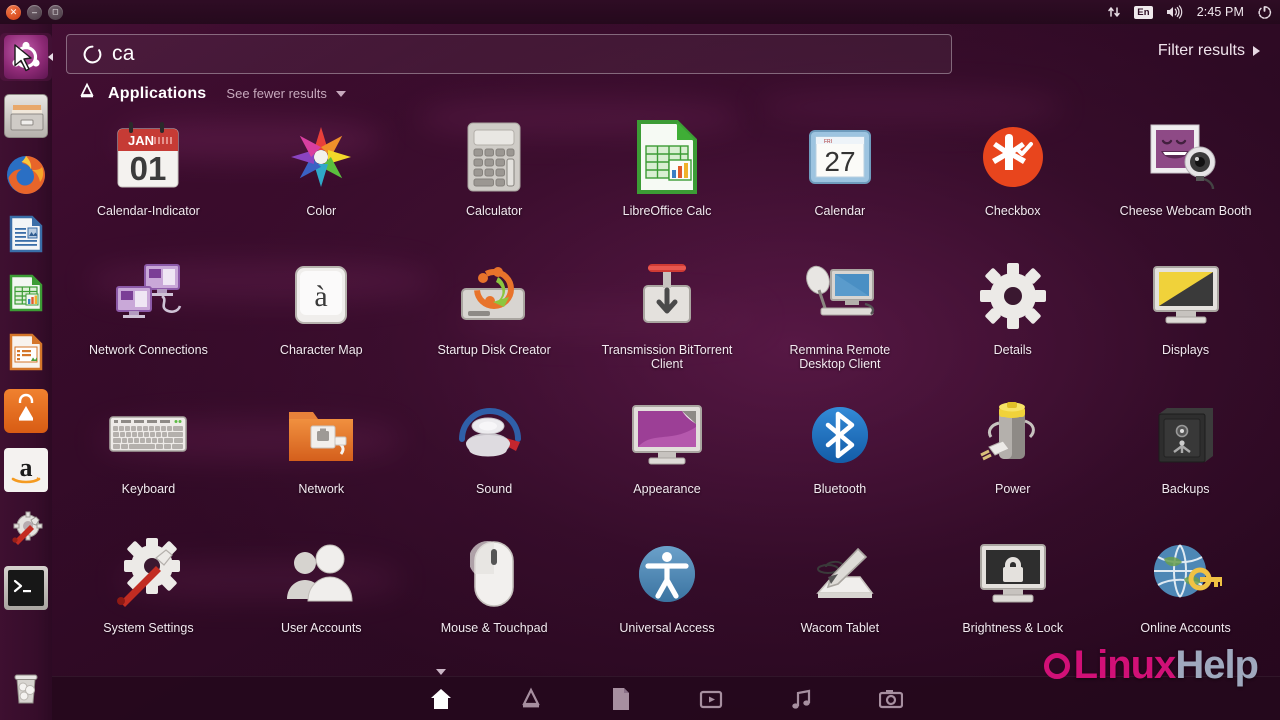  I want to click on calendar-indicator-icon: JAN 01, so click(148, 157).